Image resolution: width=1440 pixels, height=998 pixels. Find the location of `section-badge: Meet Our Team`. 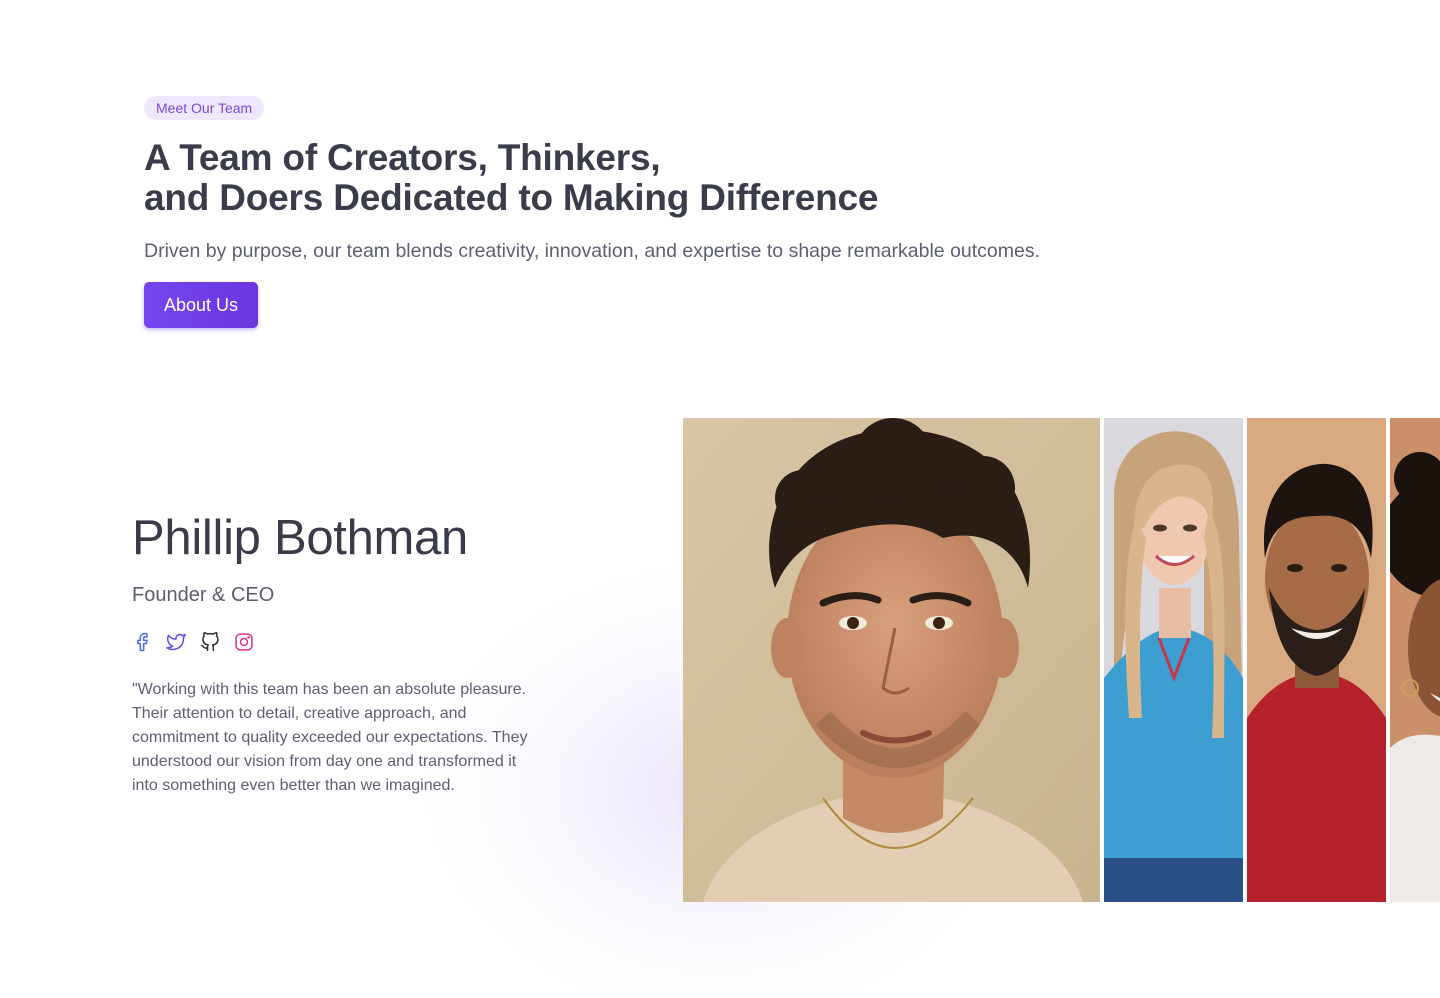

section-badge: Meet Our Team is located at coordinates (204, 108).